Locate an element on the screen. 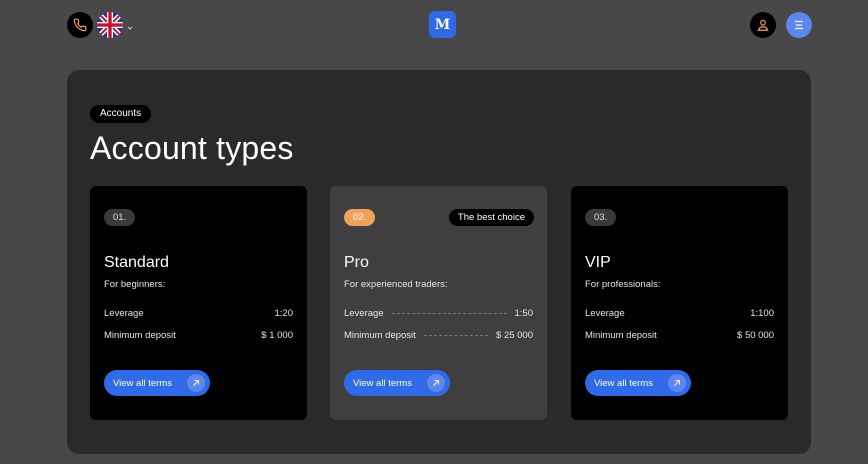 The image size is (868, 464). uk-flag-icon is located at coordinates (110, 25).